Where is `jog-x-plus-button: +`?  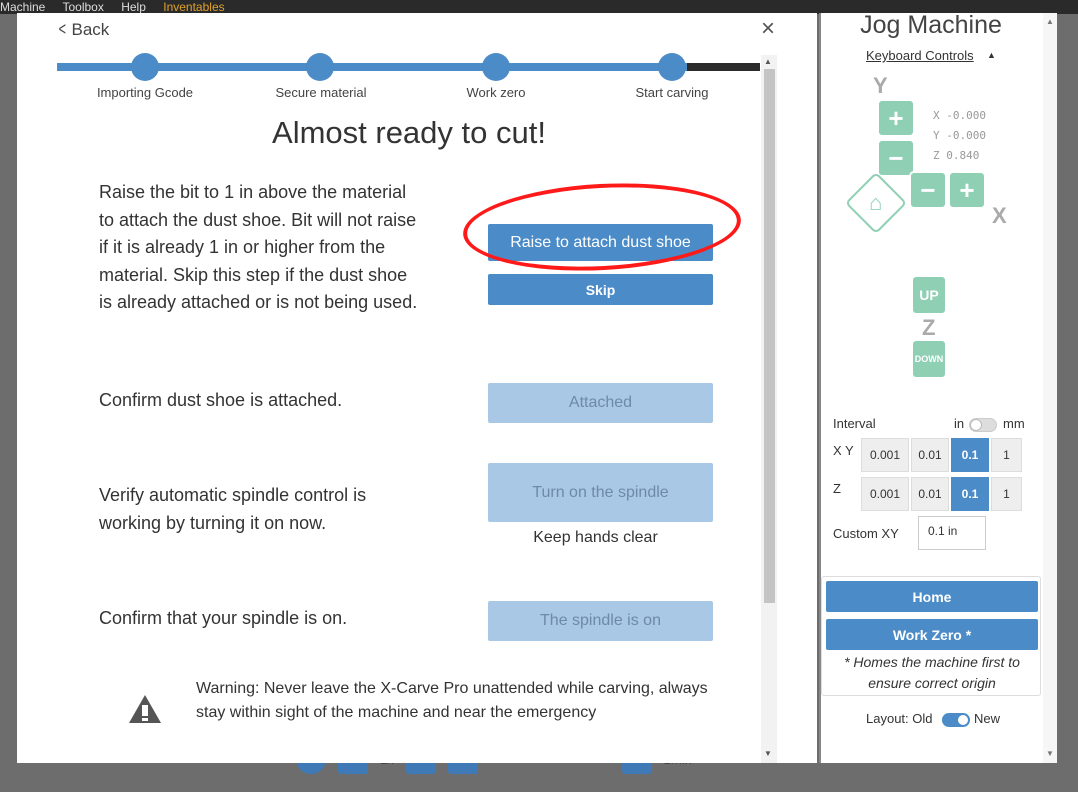
jog-x-plus-button: + is located at coordinates (967, 190).